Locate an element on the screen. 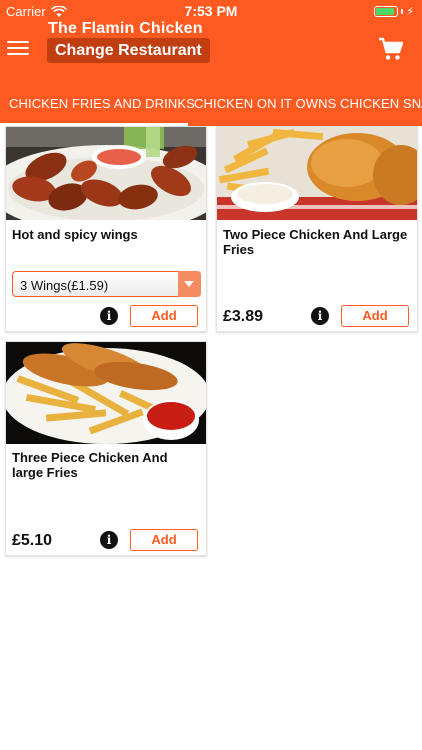 The height and width of the screenshot is (750, 422). product-title: Hot and spicy wings is located at coordinates (75, 234).